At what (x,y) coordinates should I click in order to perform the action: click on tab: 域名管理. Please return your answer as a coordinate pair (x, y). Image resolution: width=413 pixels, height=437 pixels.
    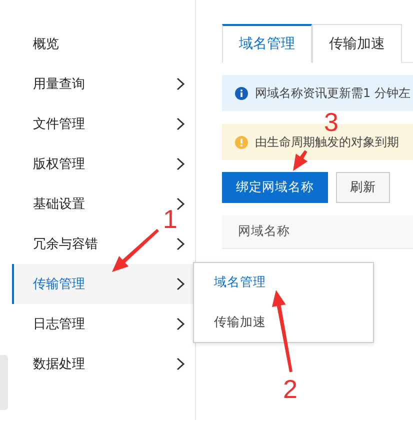
    Looking at the image, I should click on (267, 43).